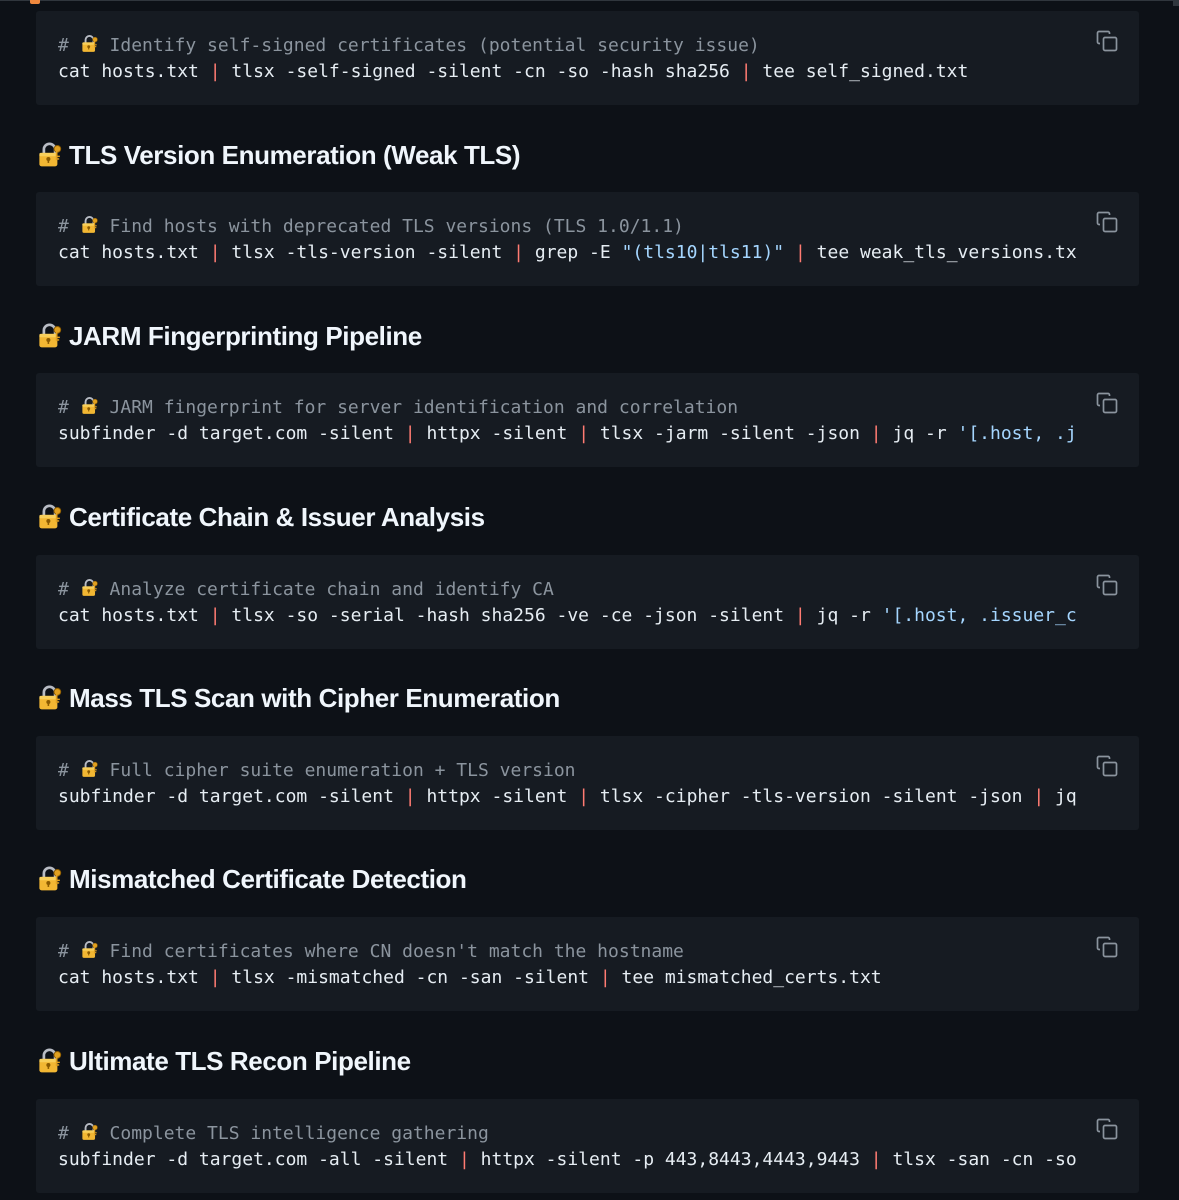 This screenshot has height=1200, width=1179. What do you see at coordinates (314, 698) in the screenshot?
I see `section-heading-text: Mass TLS Scan with Cipher Enumeration` at bounding box center [314, 698].